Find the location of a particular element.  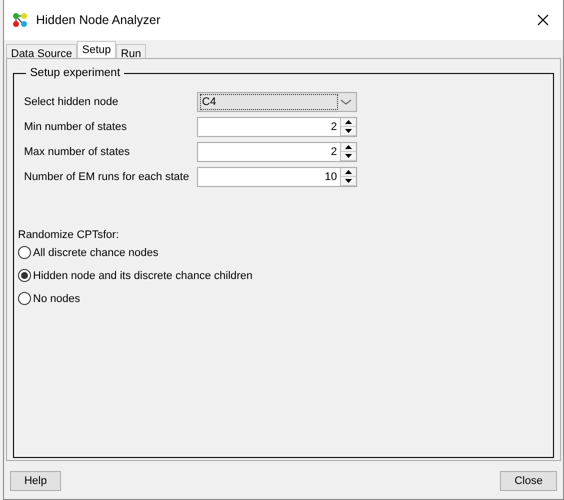

field-label: Number of EM runs for each state is located at coordinates (107, 176).